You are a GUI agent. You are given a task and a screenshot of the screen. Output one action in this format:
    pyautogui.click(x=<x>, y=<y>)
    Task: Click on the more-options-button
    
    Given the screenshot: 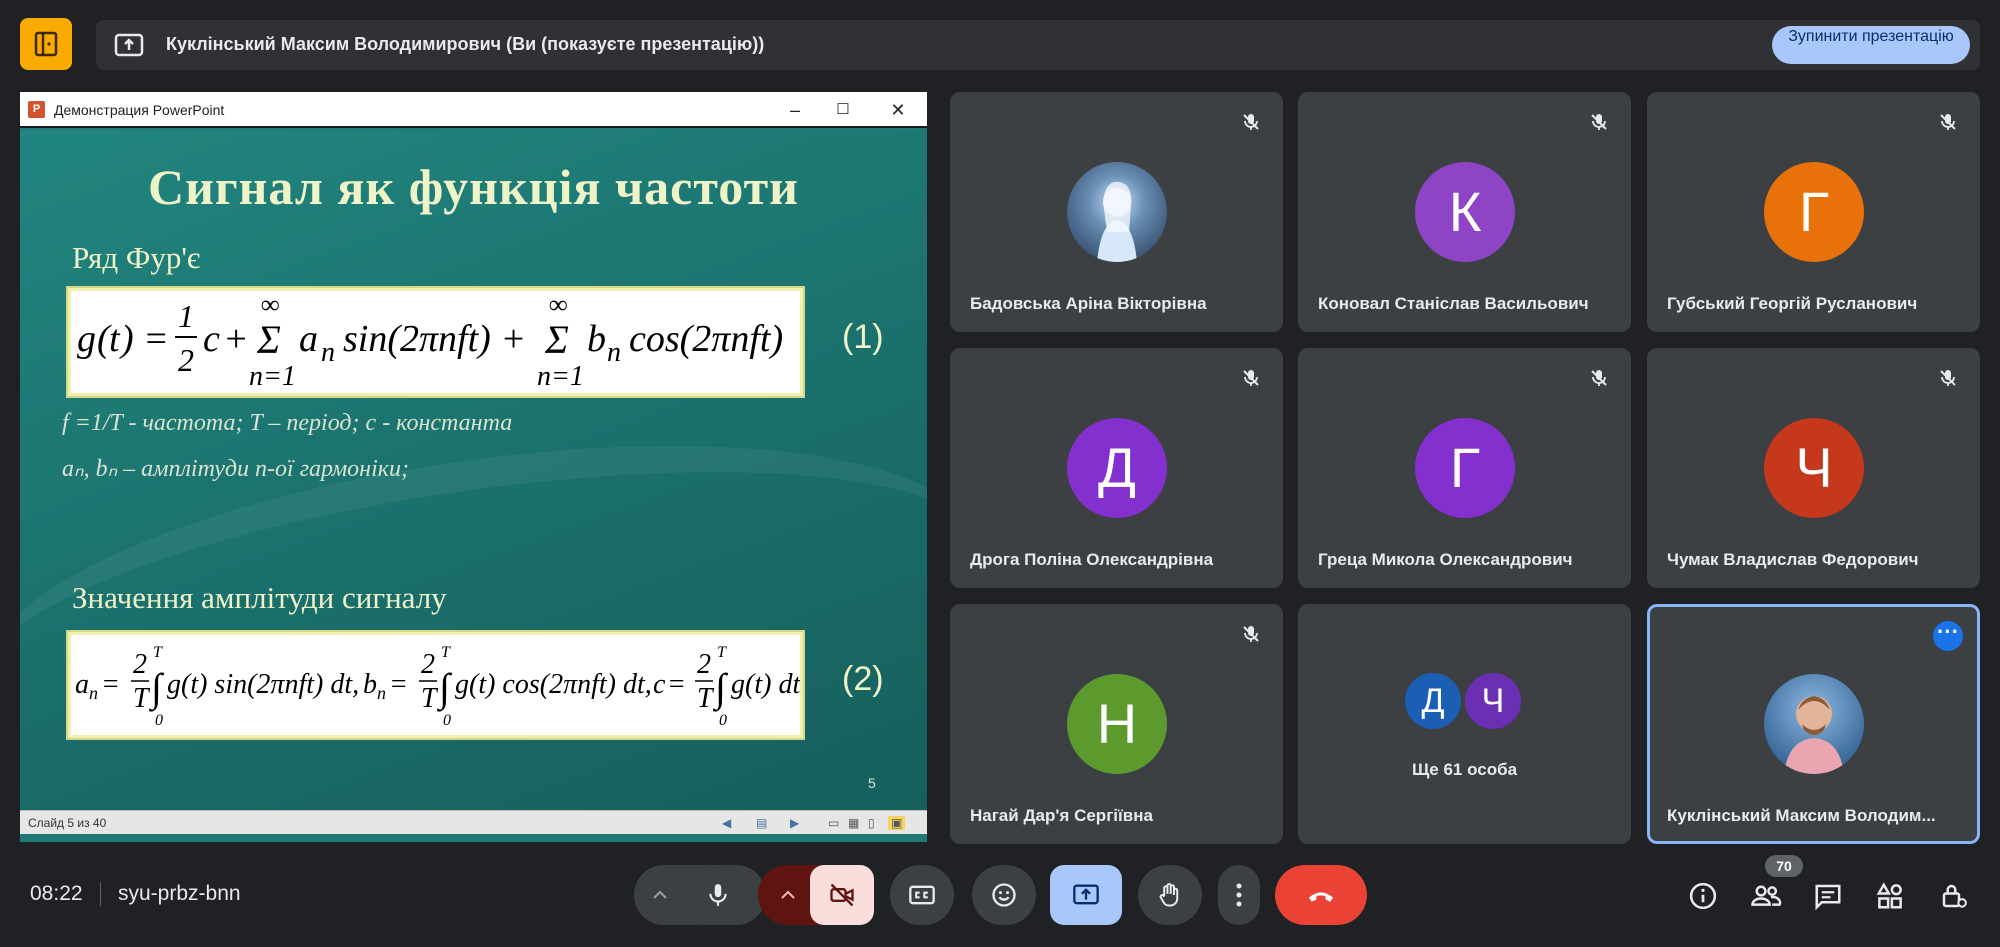 What is the action you would take?
    pyautogui.click(x=1239, y=895)
    